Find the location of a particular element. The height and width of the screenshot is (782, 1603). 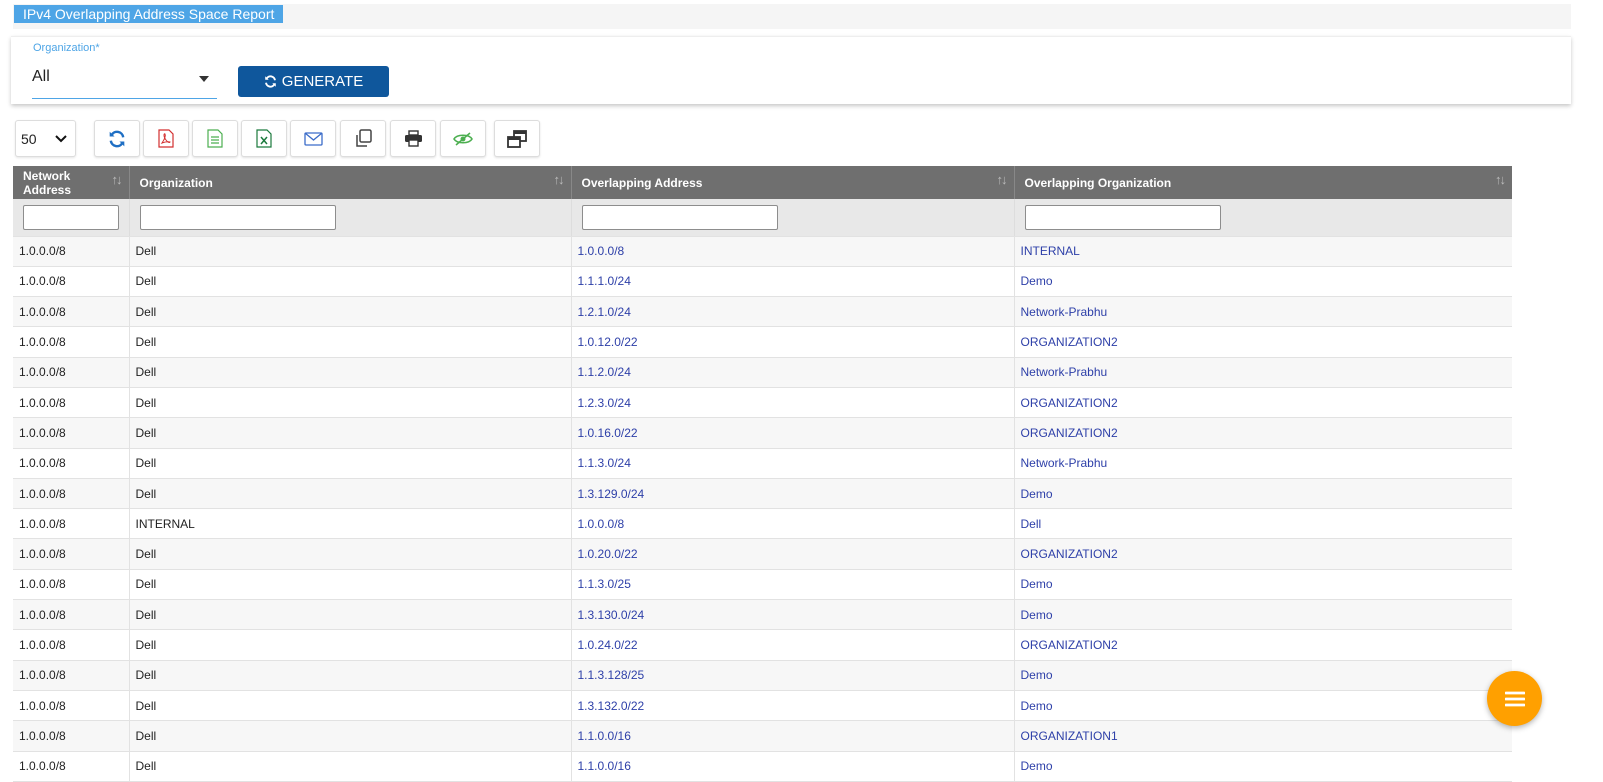

table-row: 1.0.0.0/8 Dell 1.1.0.0/16 ORGANIZATION1 is located at coordinates (762, 736).